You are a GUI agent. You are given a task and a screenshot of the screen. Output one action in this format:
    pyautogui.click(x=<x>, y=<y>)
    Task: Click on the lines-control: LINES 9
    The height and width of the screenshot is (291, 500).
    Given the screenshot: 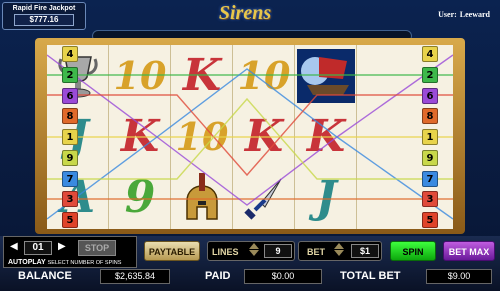 What is the action you would take?
    pyautogui.click(x=251, y=251)
    